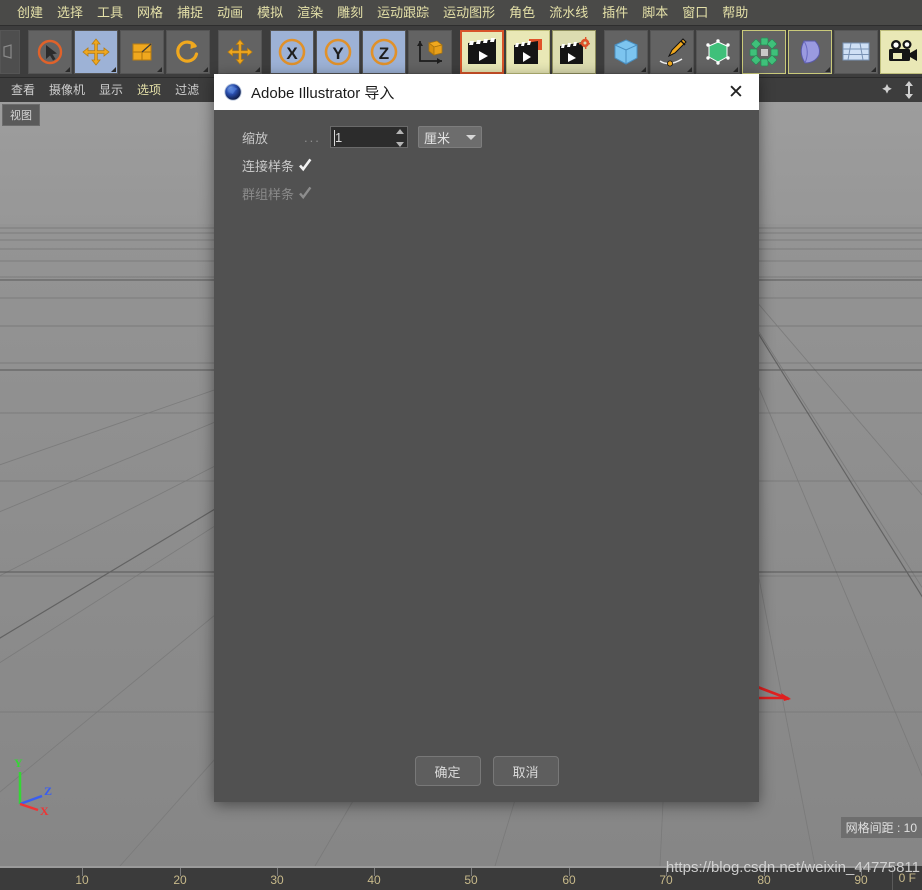 Image resolution: width=922 pixels, height=890 pixels. I want to click on axis-x-lock-icon: X, so click(292, 51).